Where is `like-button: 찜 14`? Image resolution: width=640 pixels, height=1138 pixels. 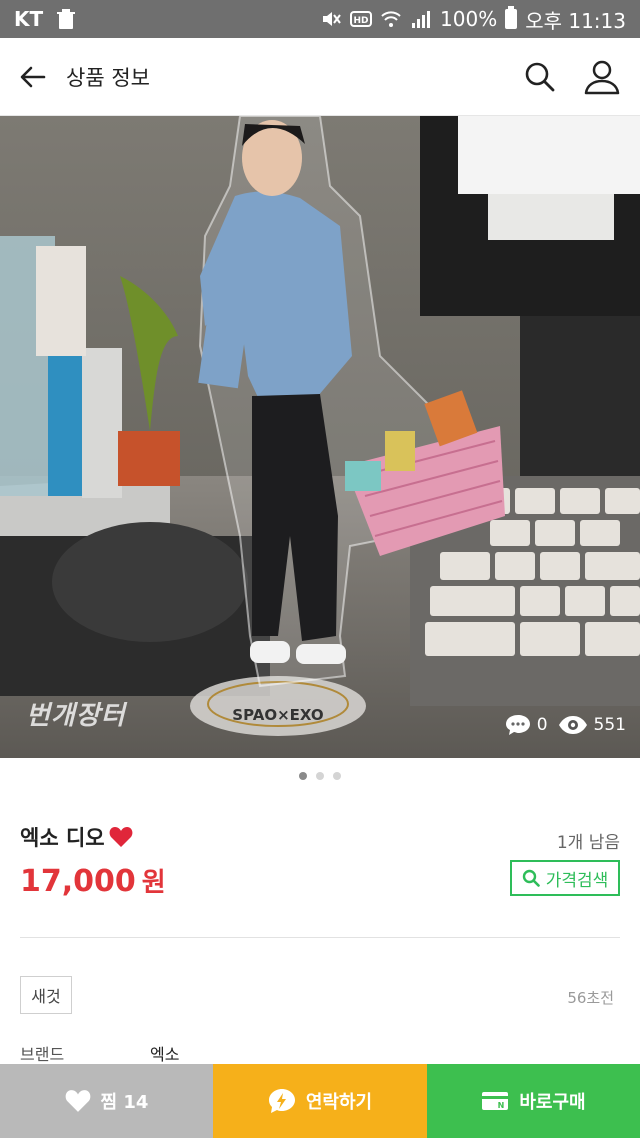
like-button: 찜 14 is located at coordinates (106, 1101).